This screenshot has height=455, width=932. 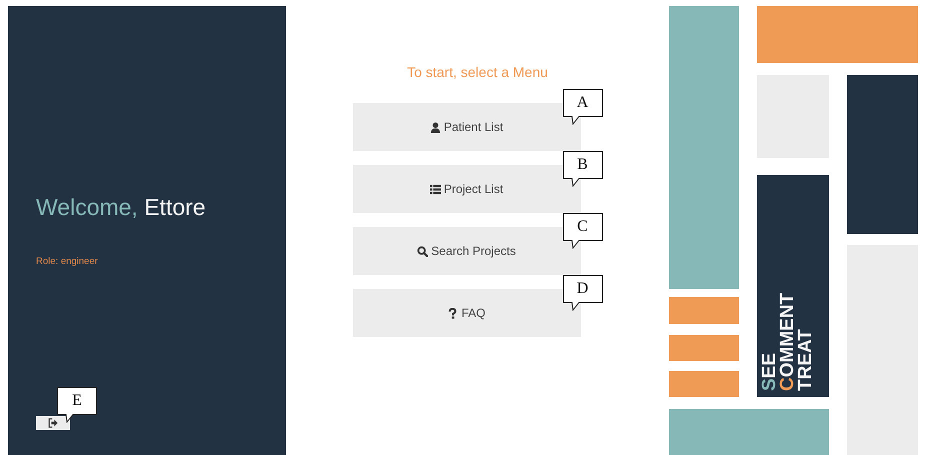 I want to click on logo-text: TREAT, so click(x=806, y=359).